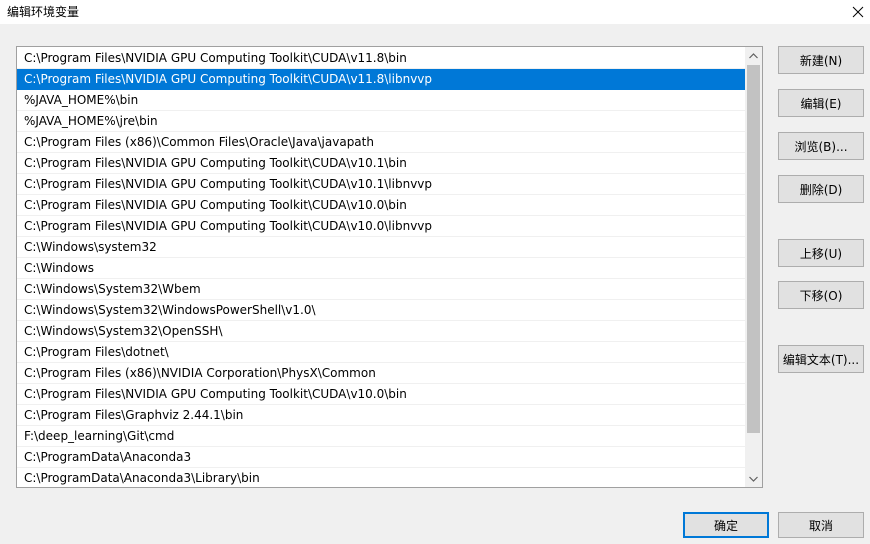  I want to click on path-list-item: C:\ProgramData\Anaconda3, so click(381, 457).